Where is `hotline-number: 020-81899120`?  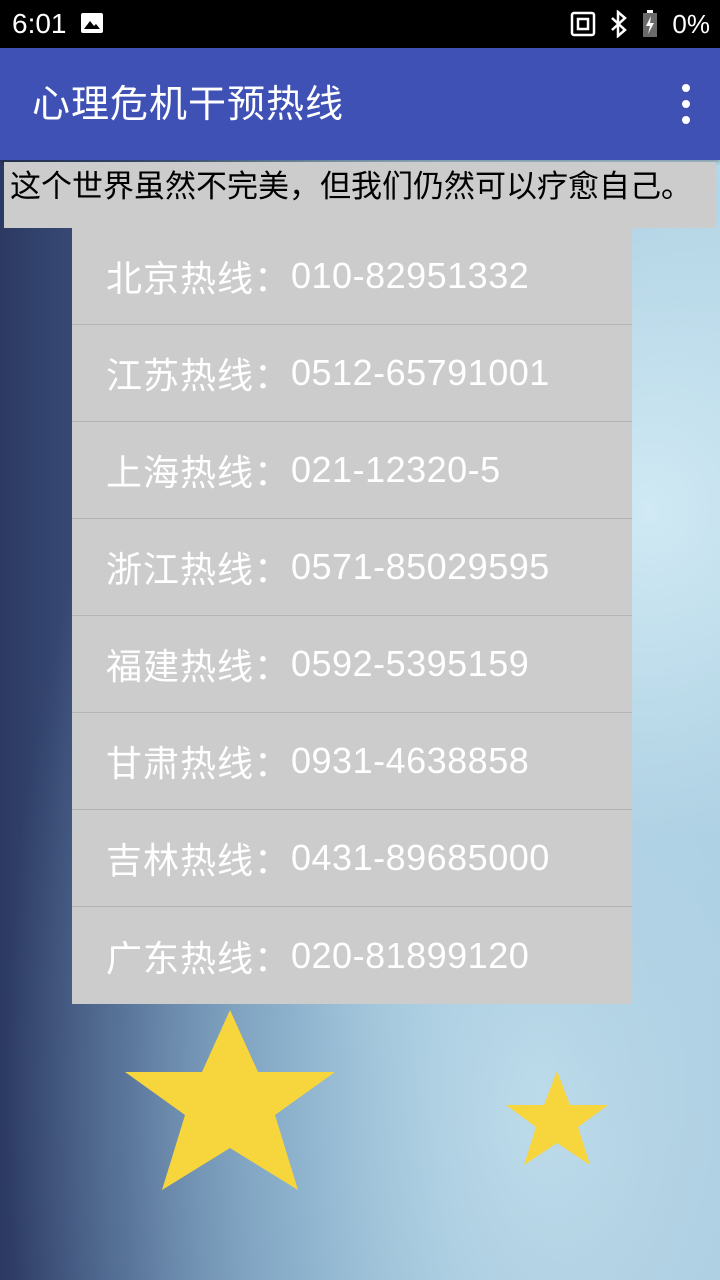 hotline-number: 020-81899120 is located at coordinates (410, 955).